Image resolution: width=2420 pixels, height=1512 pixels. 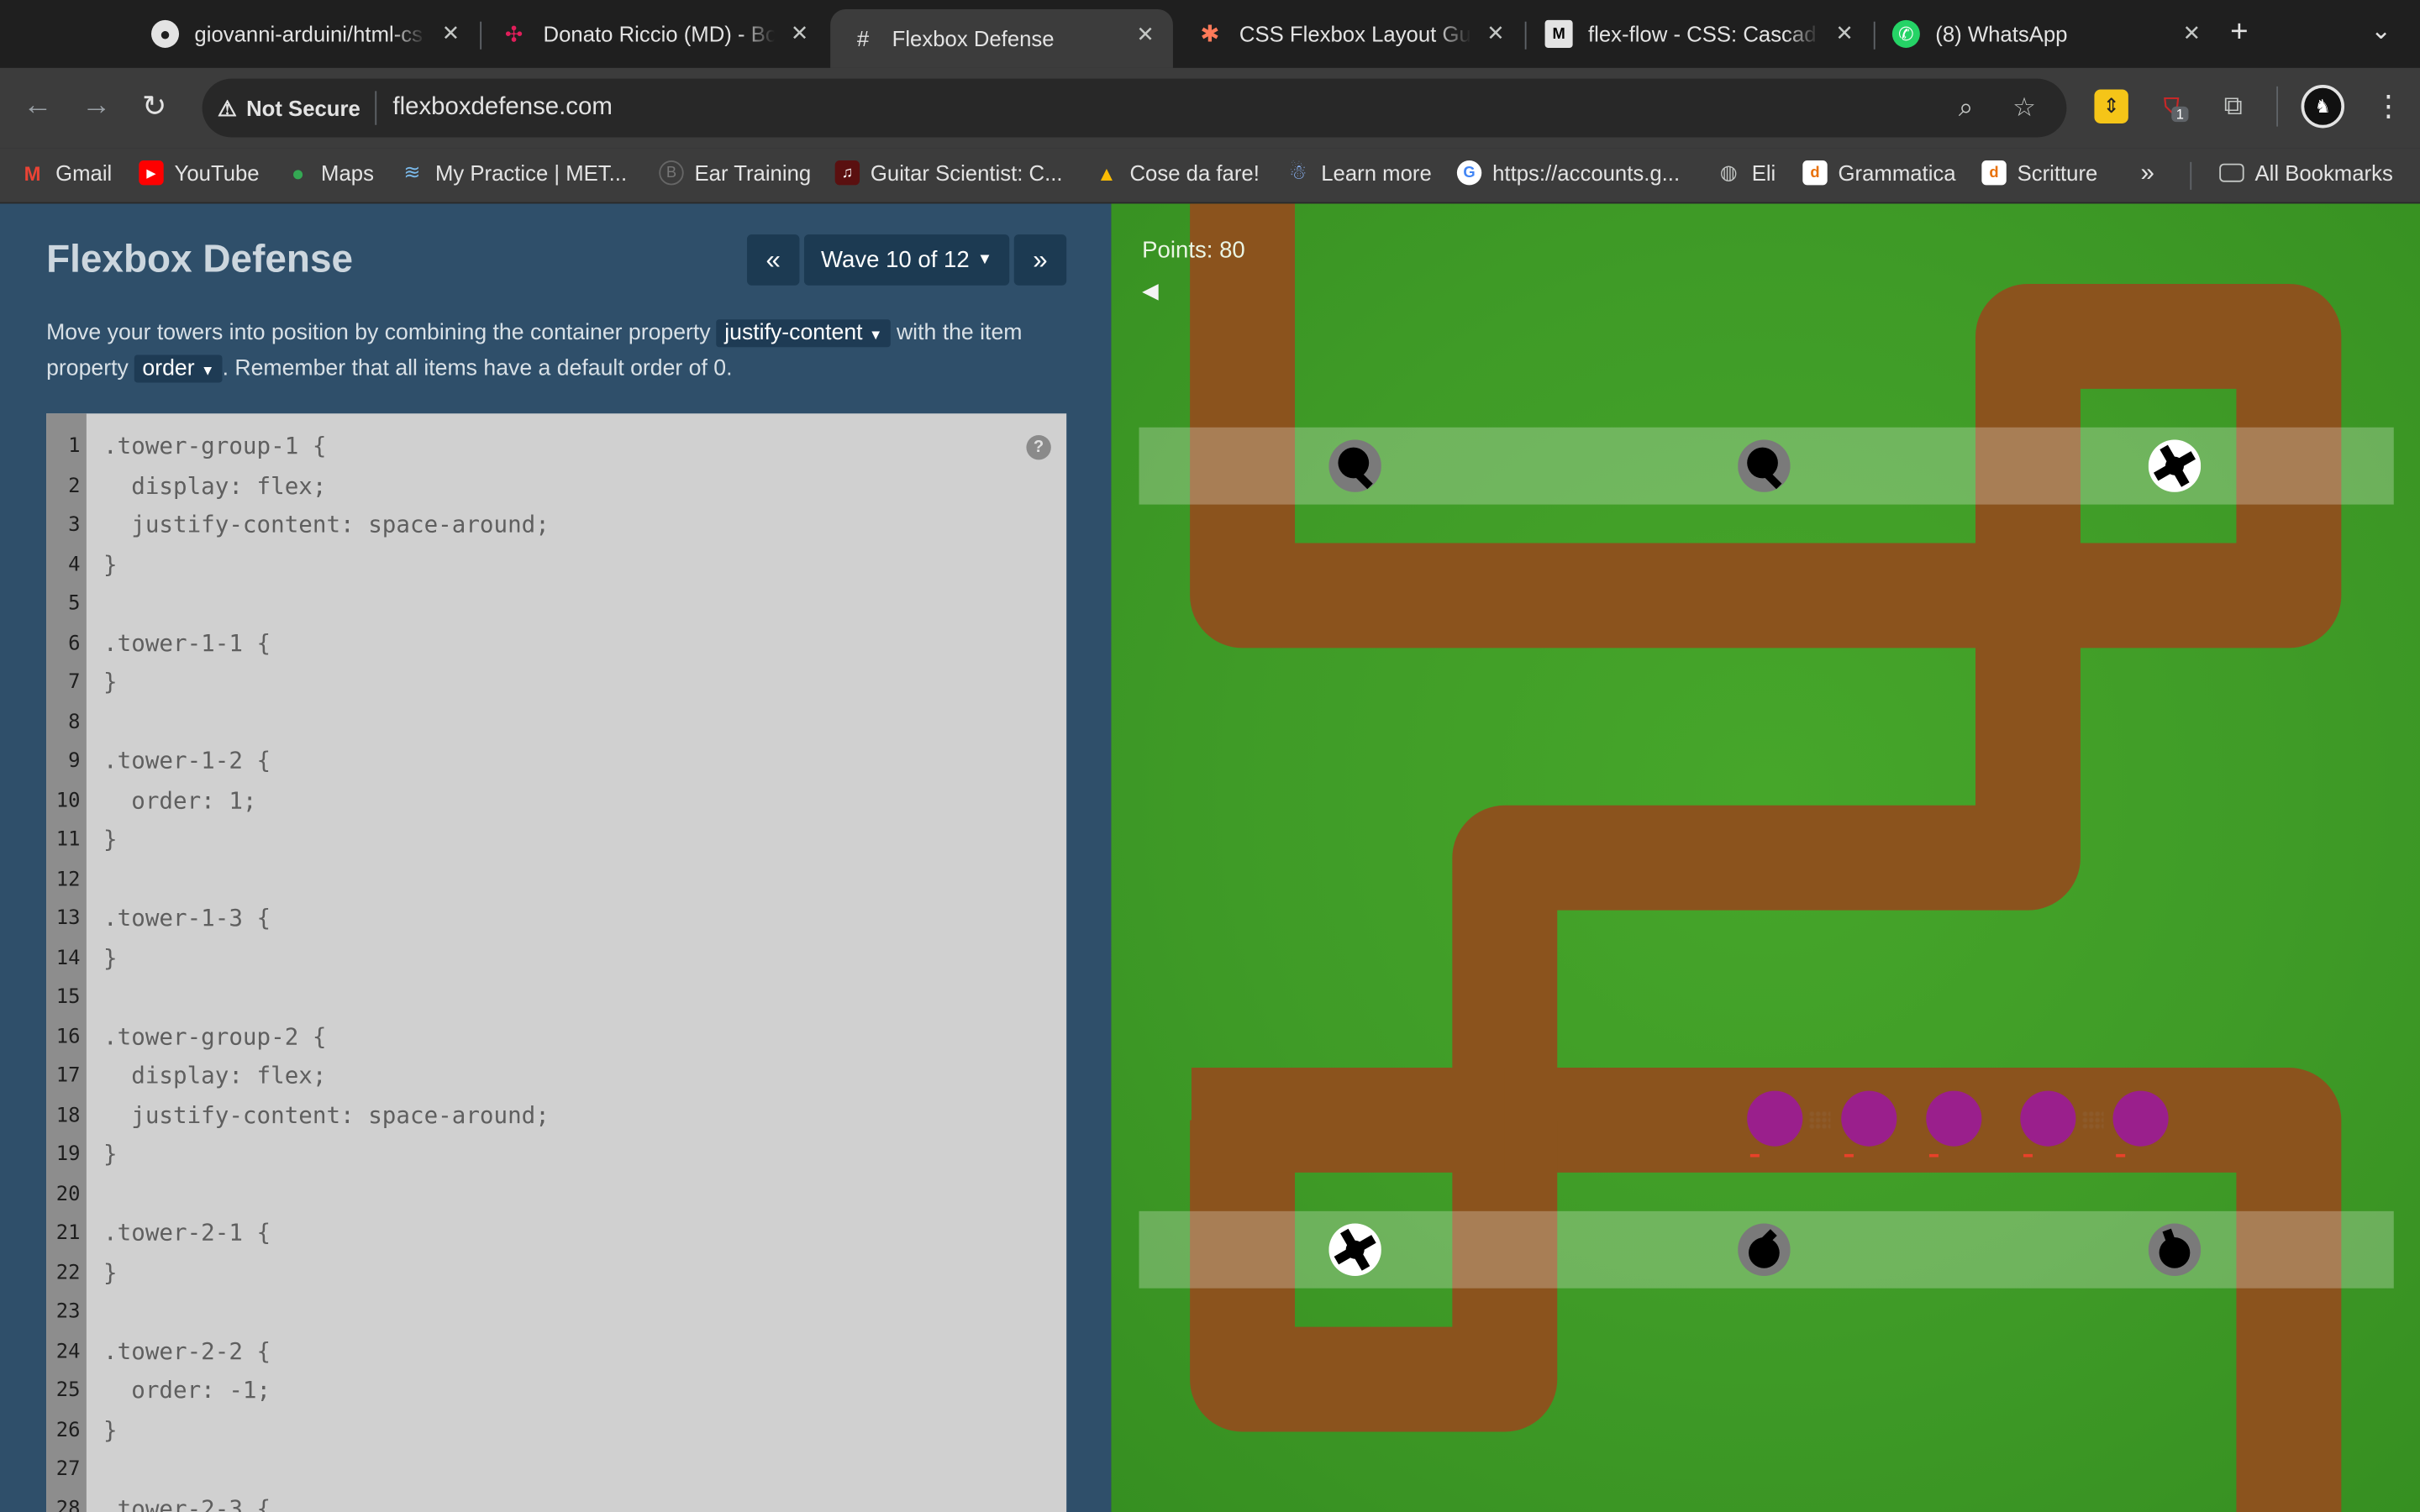 I want to click on code-line: .tower-2-2 {, so click(x=187, y=1351).